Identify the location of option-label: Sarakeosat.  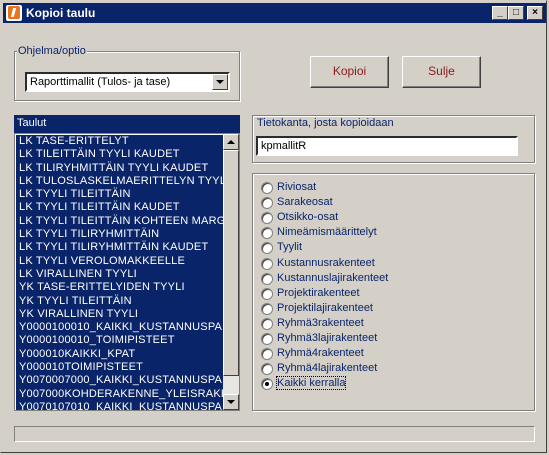
(305, 202).